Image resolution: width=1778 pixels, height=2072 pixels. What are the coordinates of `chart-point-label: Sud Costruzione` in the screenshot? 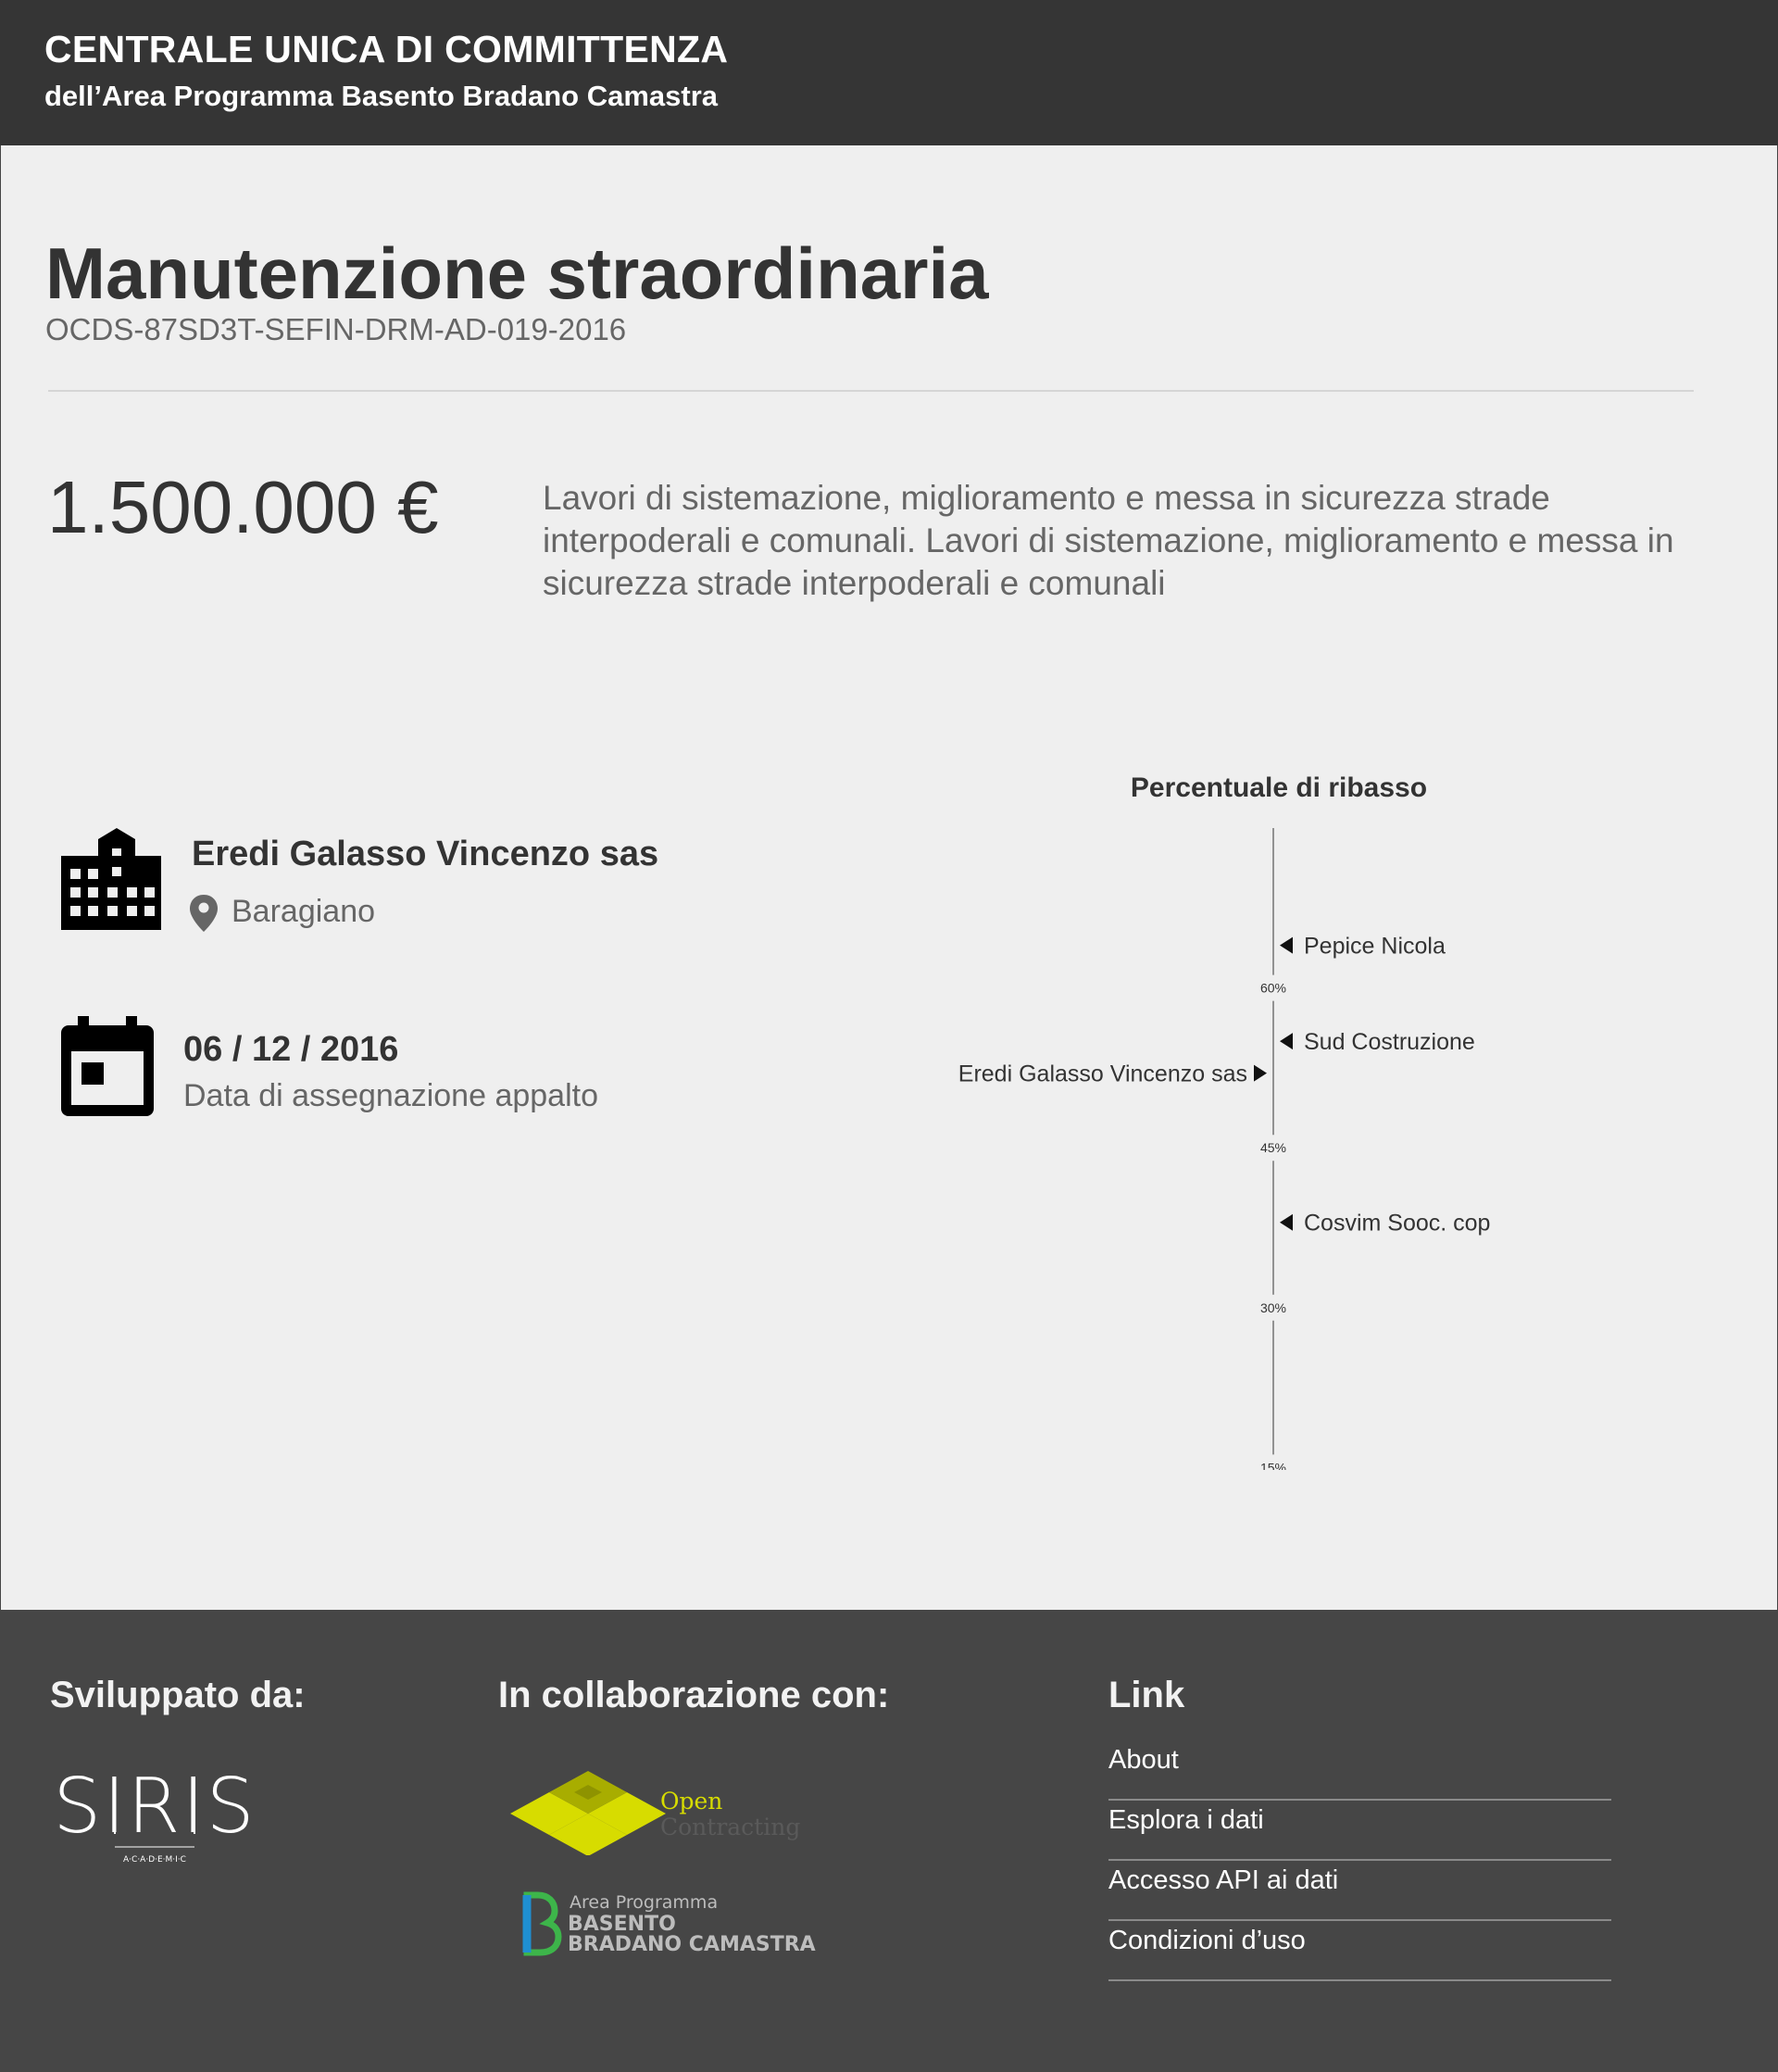 It's located at (1389, 1042).